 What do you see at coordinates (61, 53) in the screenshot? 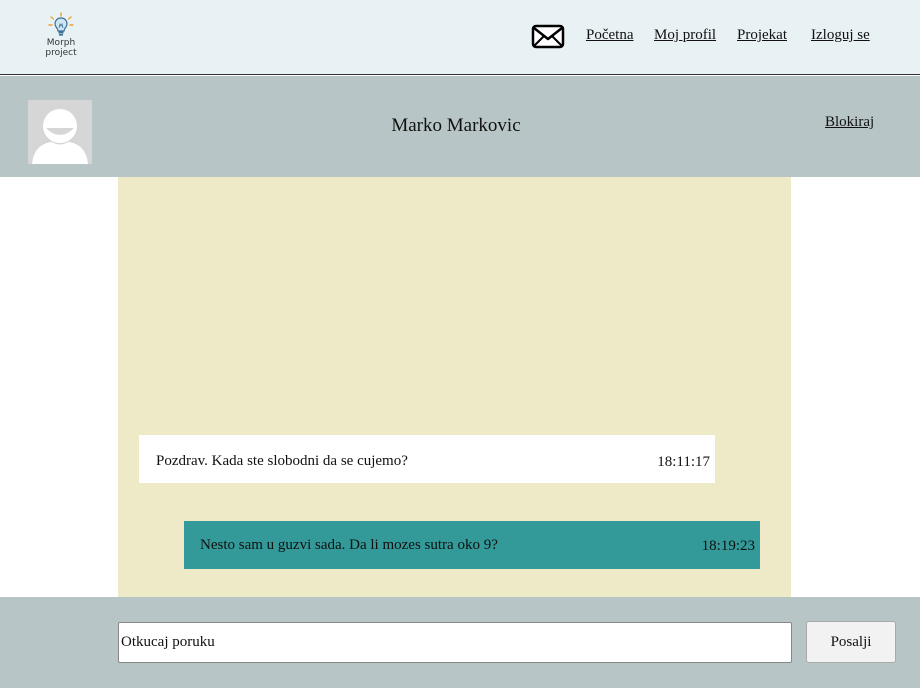
I see `logo-text-line2: project` at bounding box center [61, 53].